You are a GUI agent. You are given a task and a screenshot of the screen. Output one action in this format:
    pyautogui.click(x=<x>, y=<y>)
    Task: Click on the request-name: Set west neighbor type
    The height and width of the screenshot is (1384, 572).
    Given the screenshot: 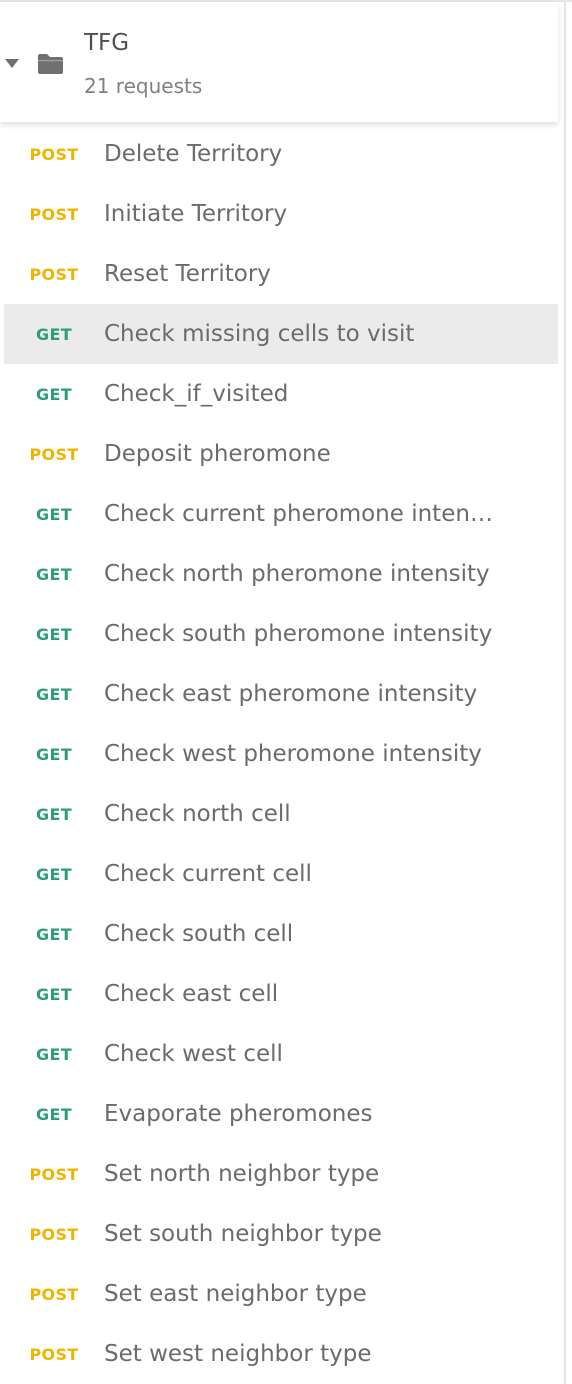 What is the action you would take?
    pyautogui.click(x=238, y=1354)
    